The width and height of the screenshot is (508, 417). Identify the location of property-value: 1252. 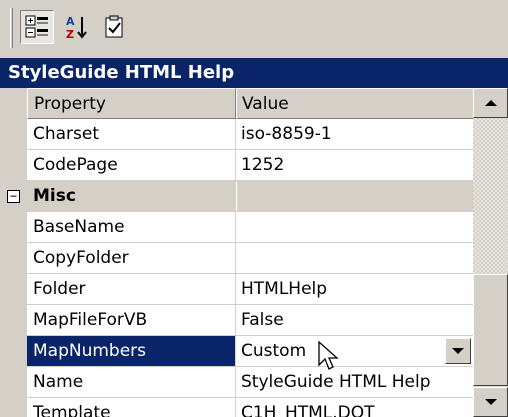
(354, 165).